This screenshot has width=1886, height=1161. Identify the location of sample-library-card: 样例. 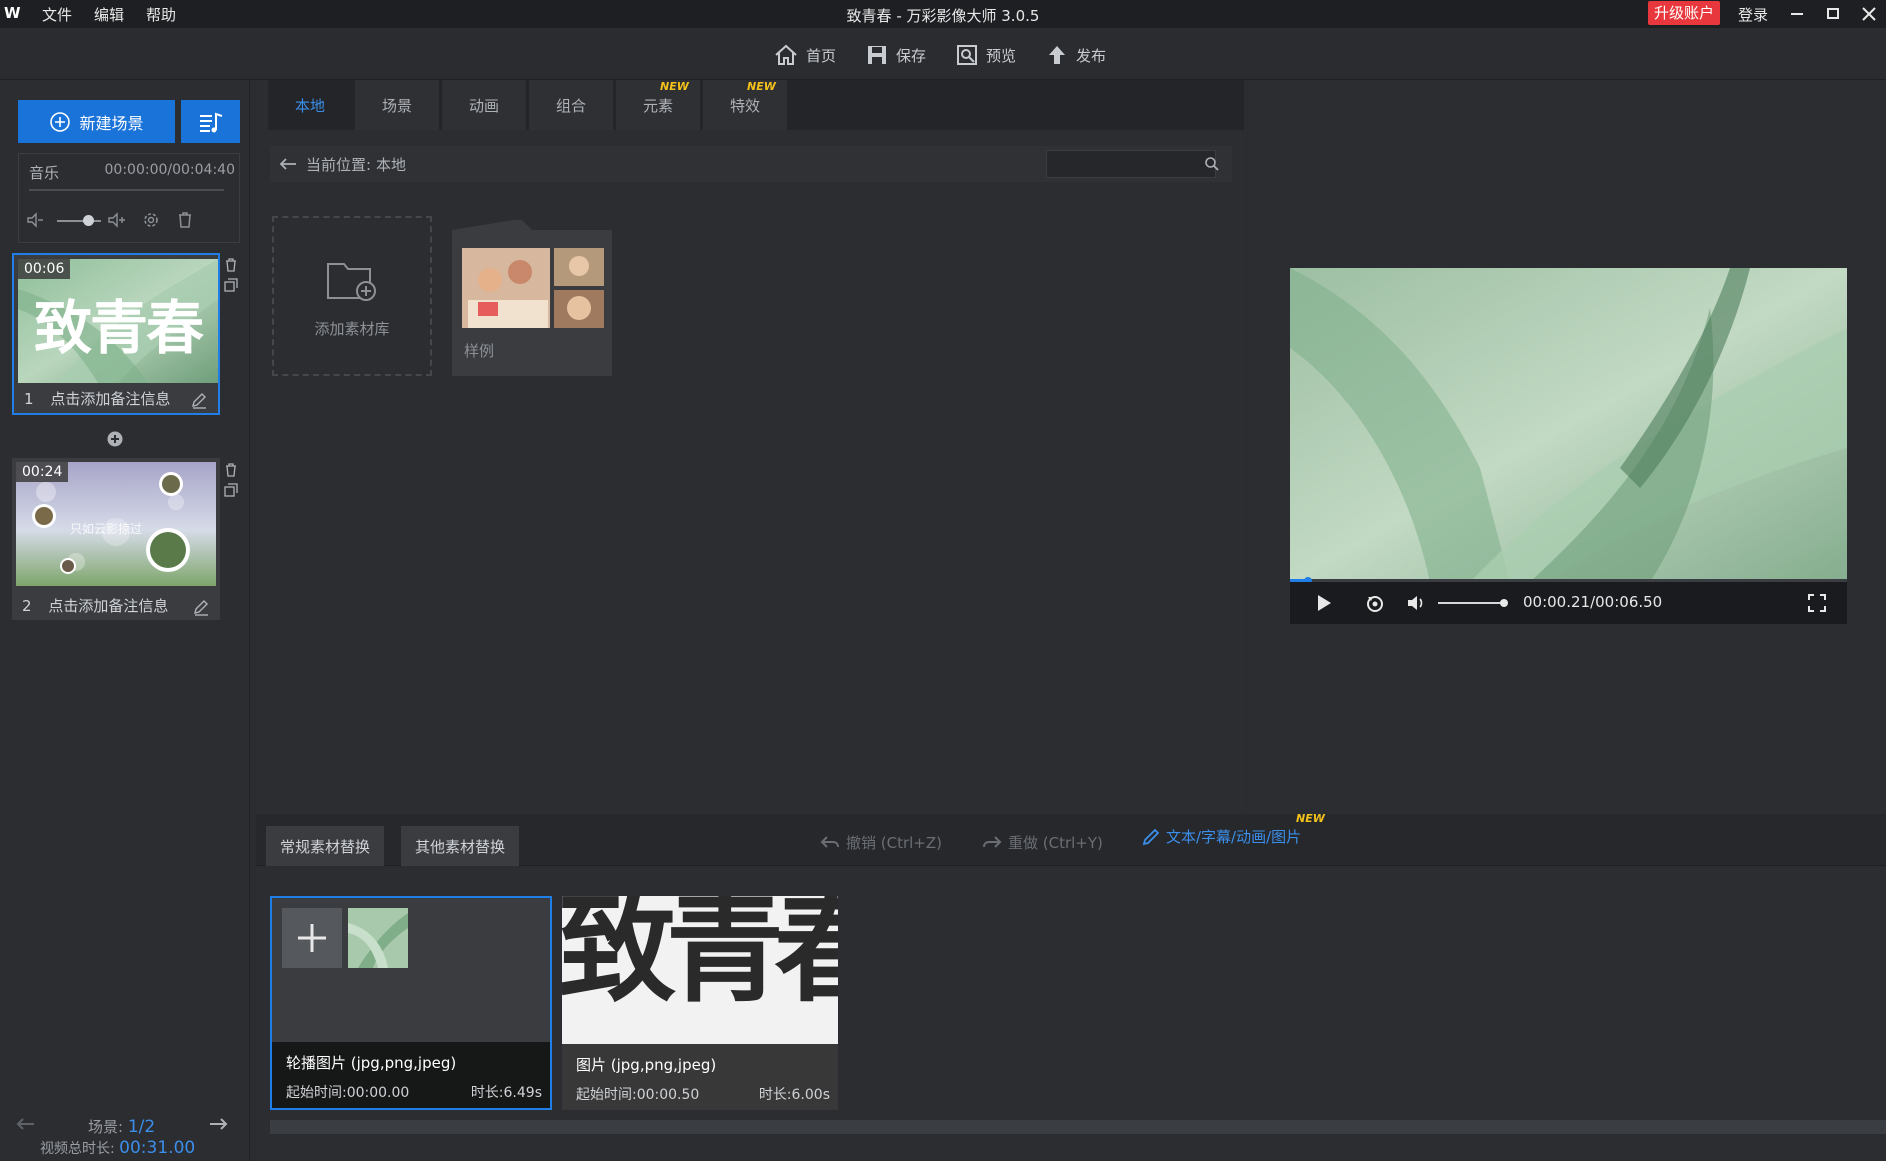
(532, 296).